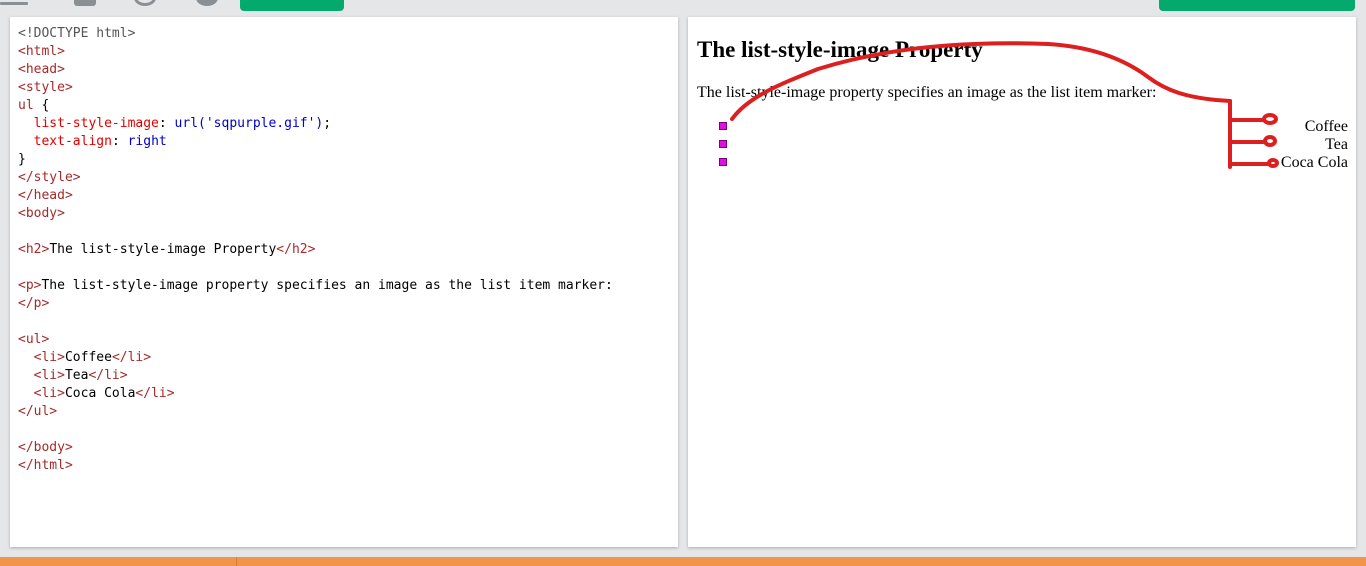 The height and width of the screenshot is (566, 1366). I want to click on code-token: </body>, so click(45, 447).